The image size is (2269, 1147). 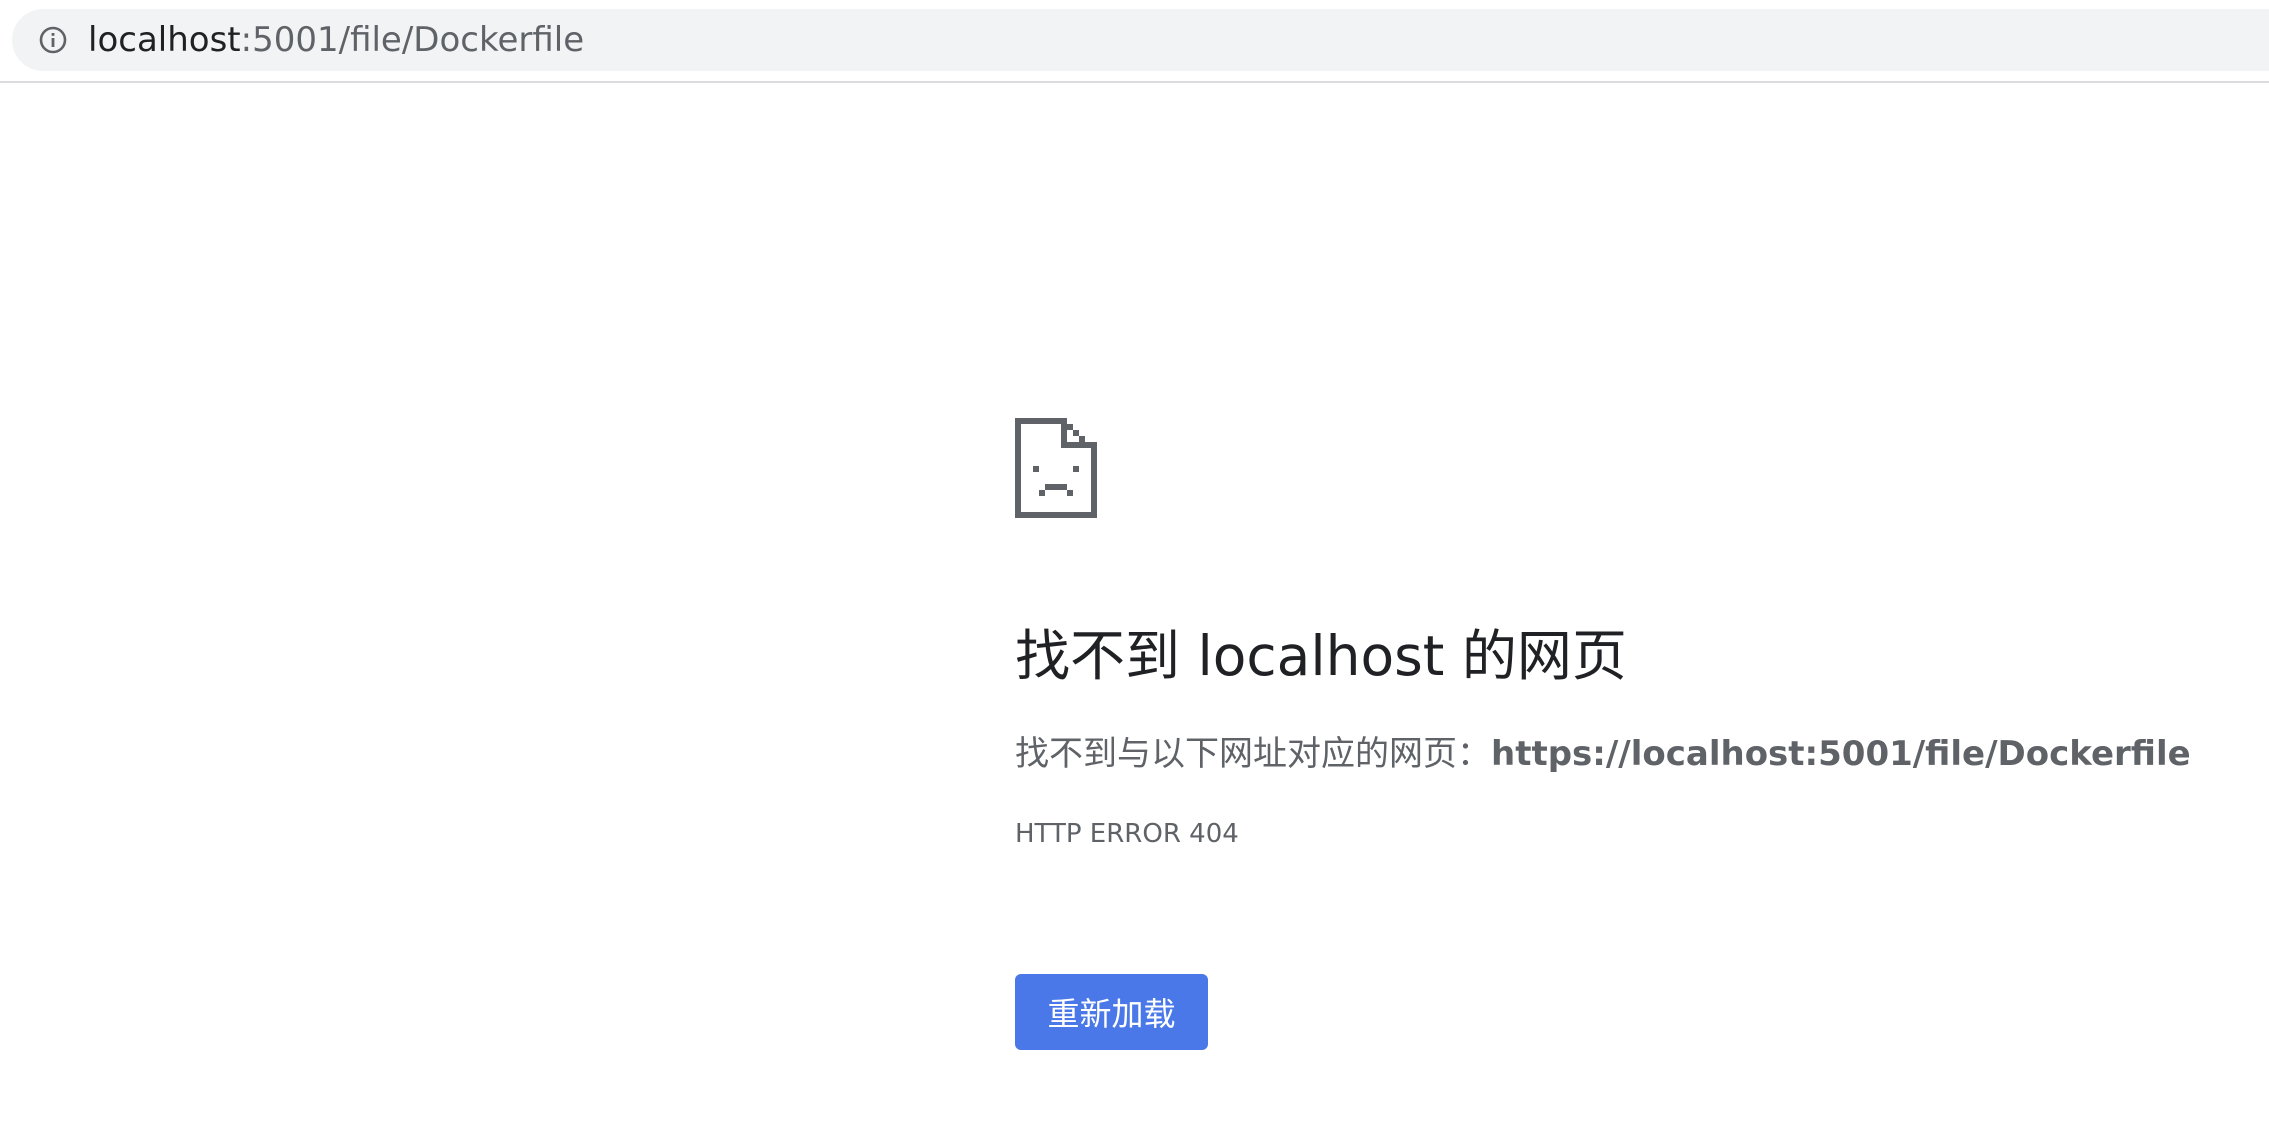 What do you see at coordinates (53, 40) in the screenshot?
I see `info-circle-icon` at bounding box center [53, 40].